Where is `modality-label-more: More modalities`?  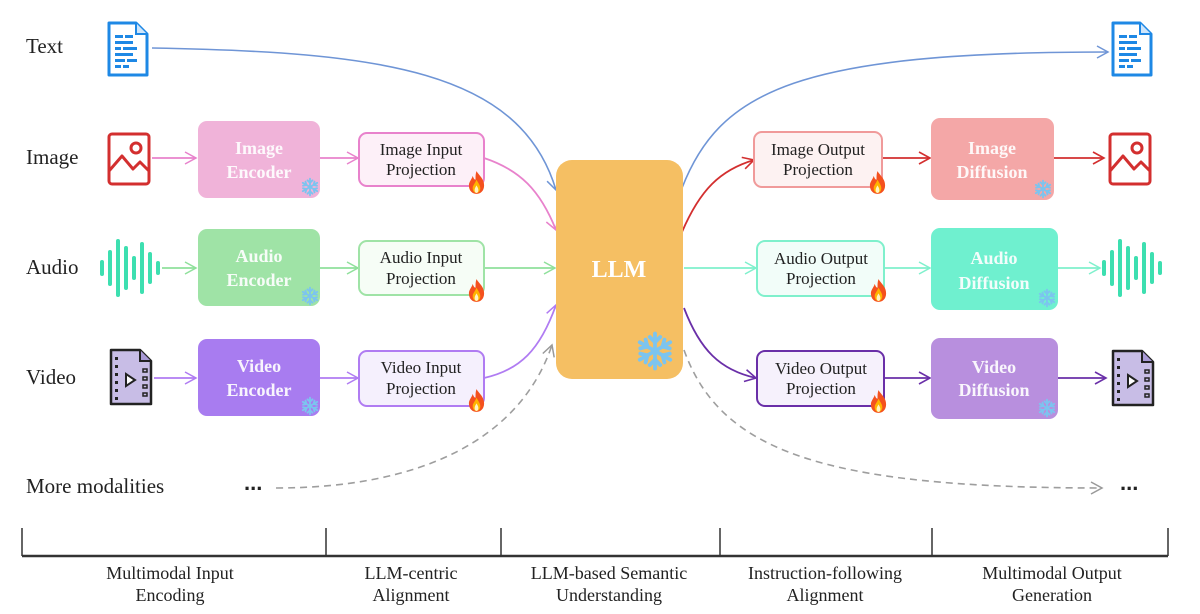 modality-label-more: More modalities is located at coordinates (95, 486).